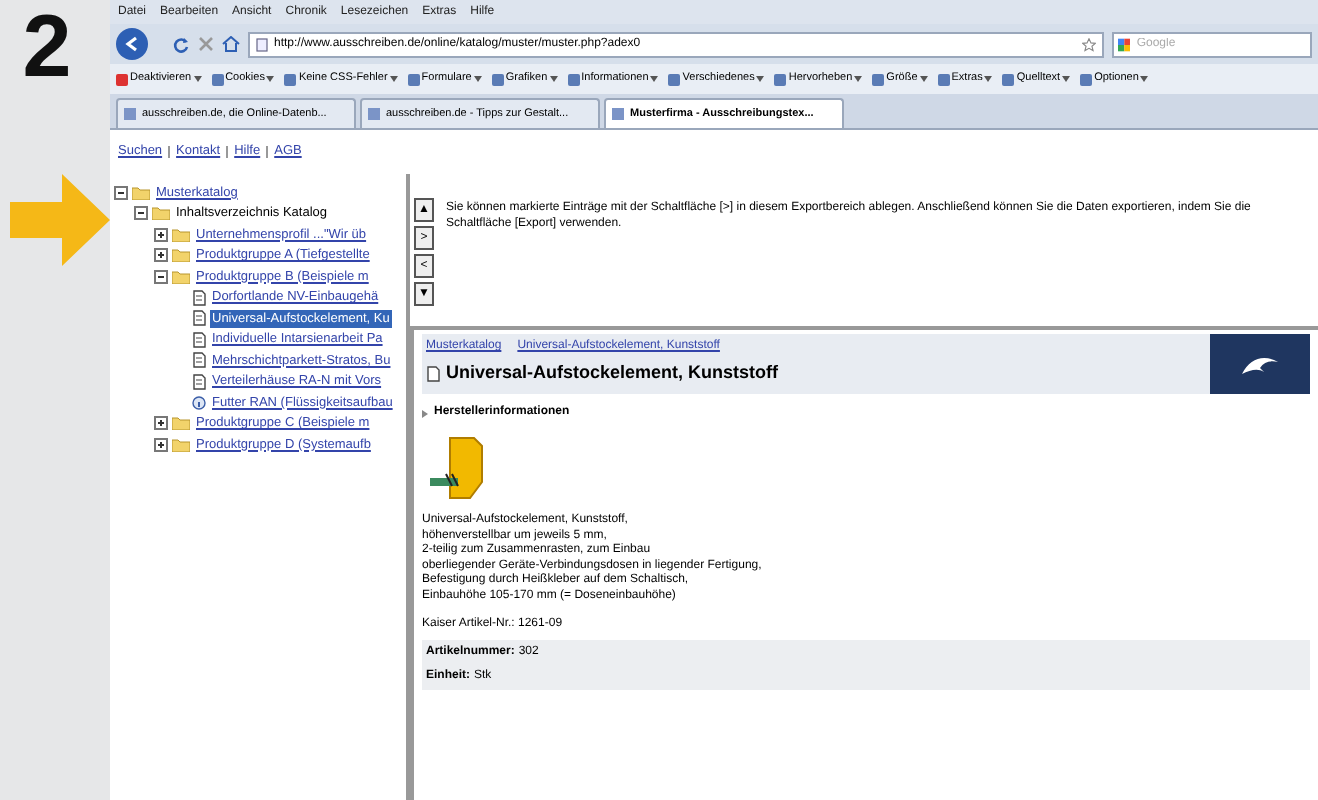 The image size is (1318, 800). I want to click on arrow-icon, so click(59, 220).